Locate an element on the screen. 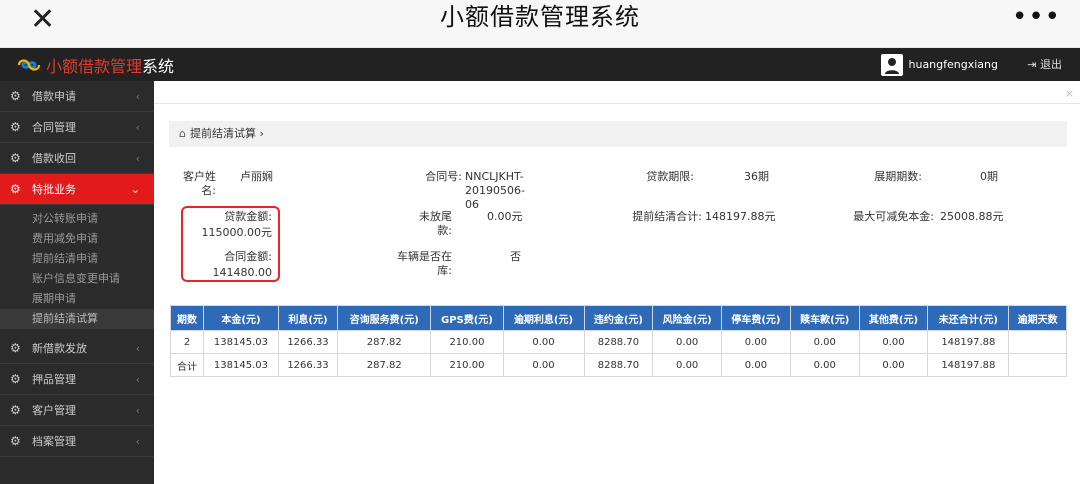  username: huangfengxiang is located at coordinates (953, 64).